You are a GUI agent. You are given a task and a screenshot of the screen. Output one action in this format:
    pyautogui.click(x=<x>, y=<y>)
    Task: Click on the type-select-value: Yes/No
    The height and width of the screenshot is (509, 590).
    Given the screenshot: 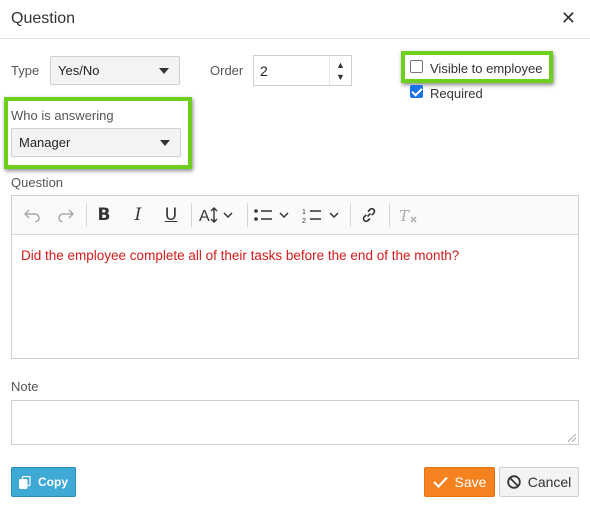 What is the action you would take?
    pyautogui.click(x=79, y=70)
    